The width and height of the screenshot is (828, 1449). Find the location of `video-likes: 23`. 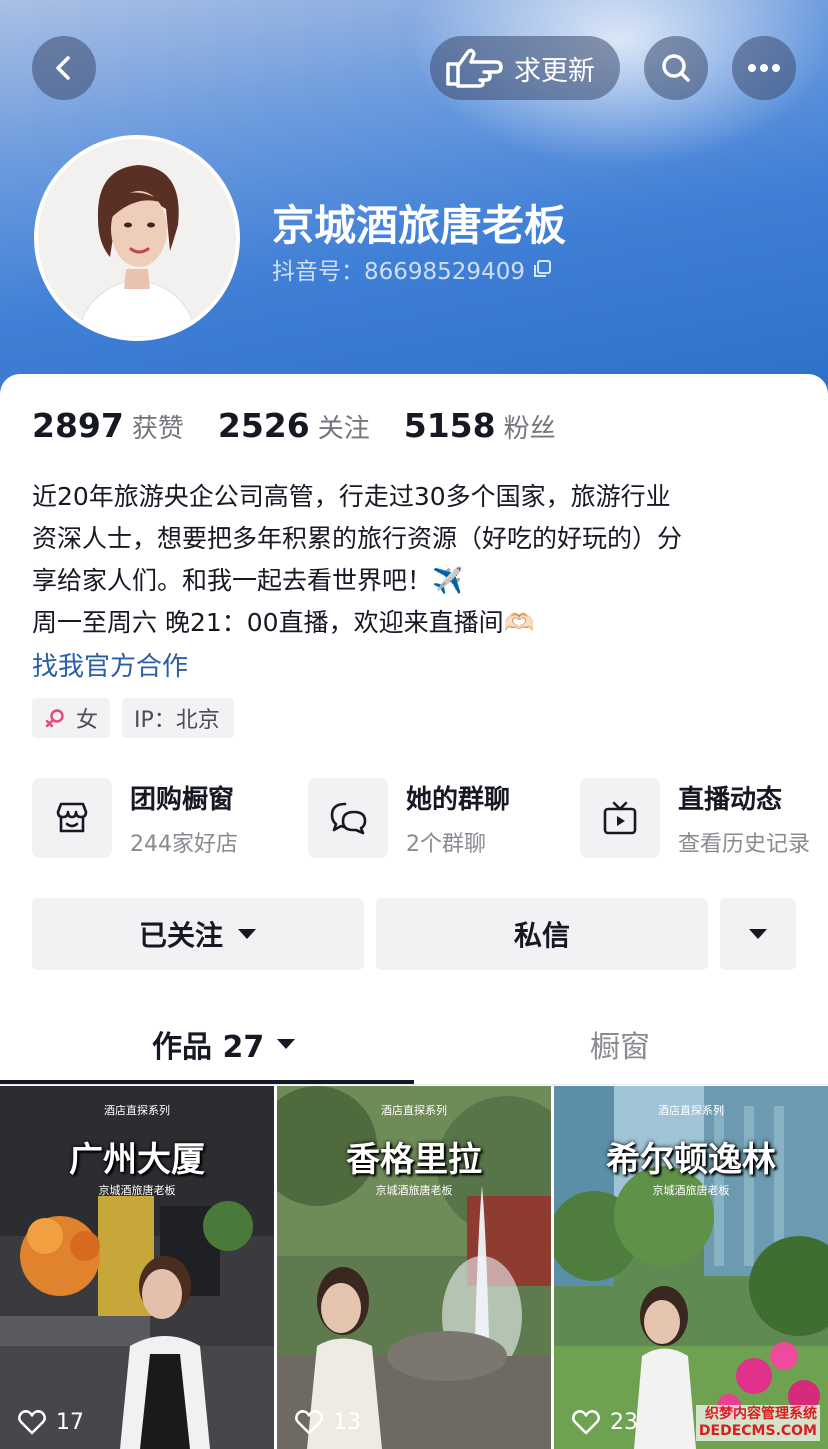

video-likes: 23 is located at coordinates (605, 1422).